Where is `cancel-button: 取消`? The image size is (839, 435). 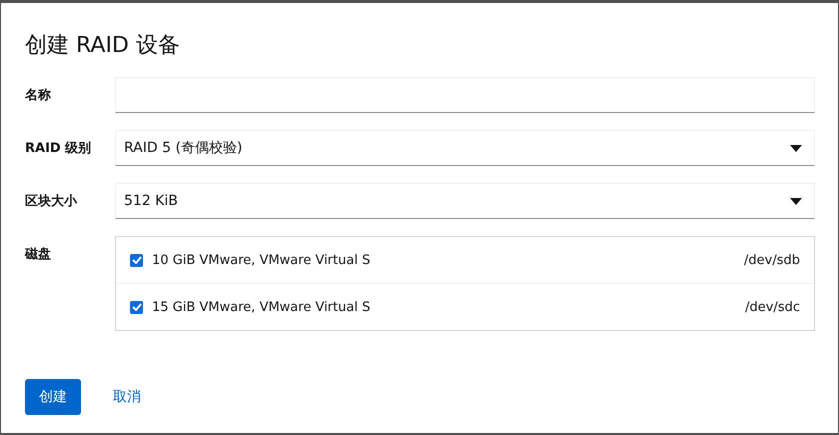 cancel-button: 取消 is located at coordinates (127, 397).